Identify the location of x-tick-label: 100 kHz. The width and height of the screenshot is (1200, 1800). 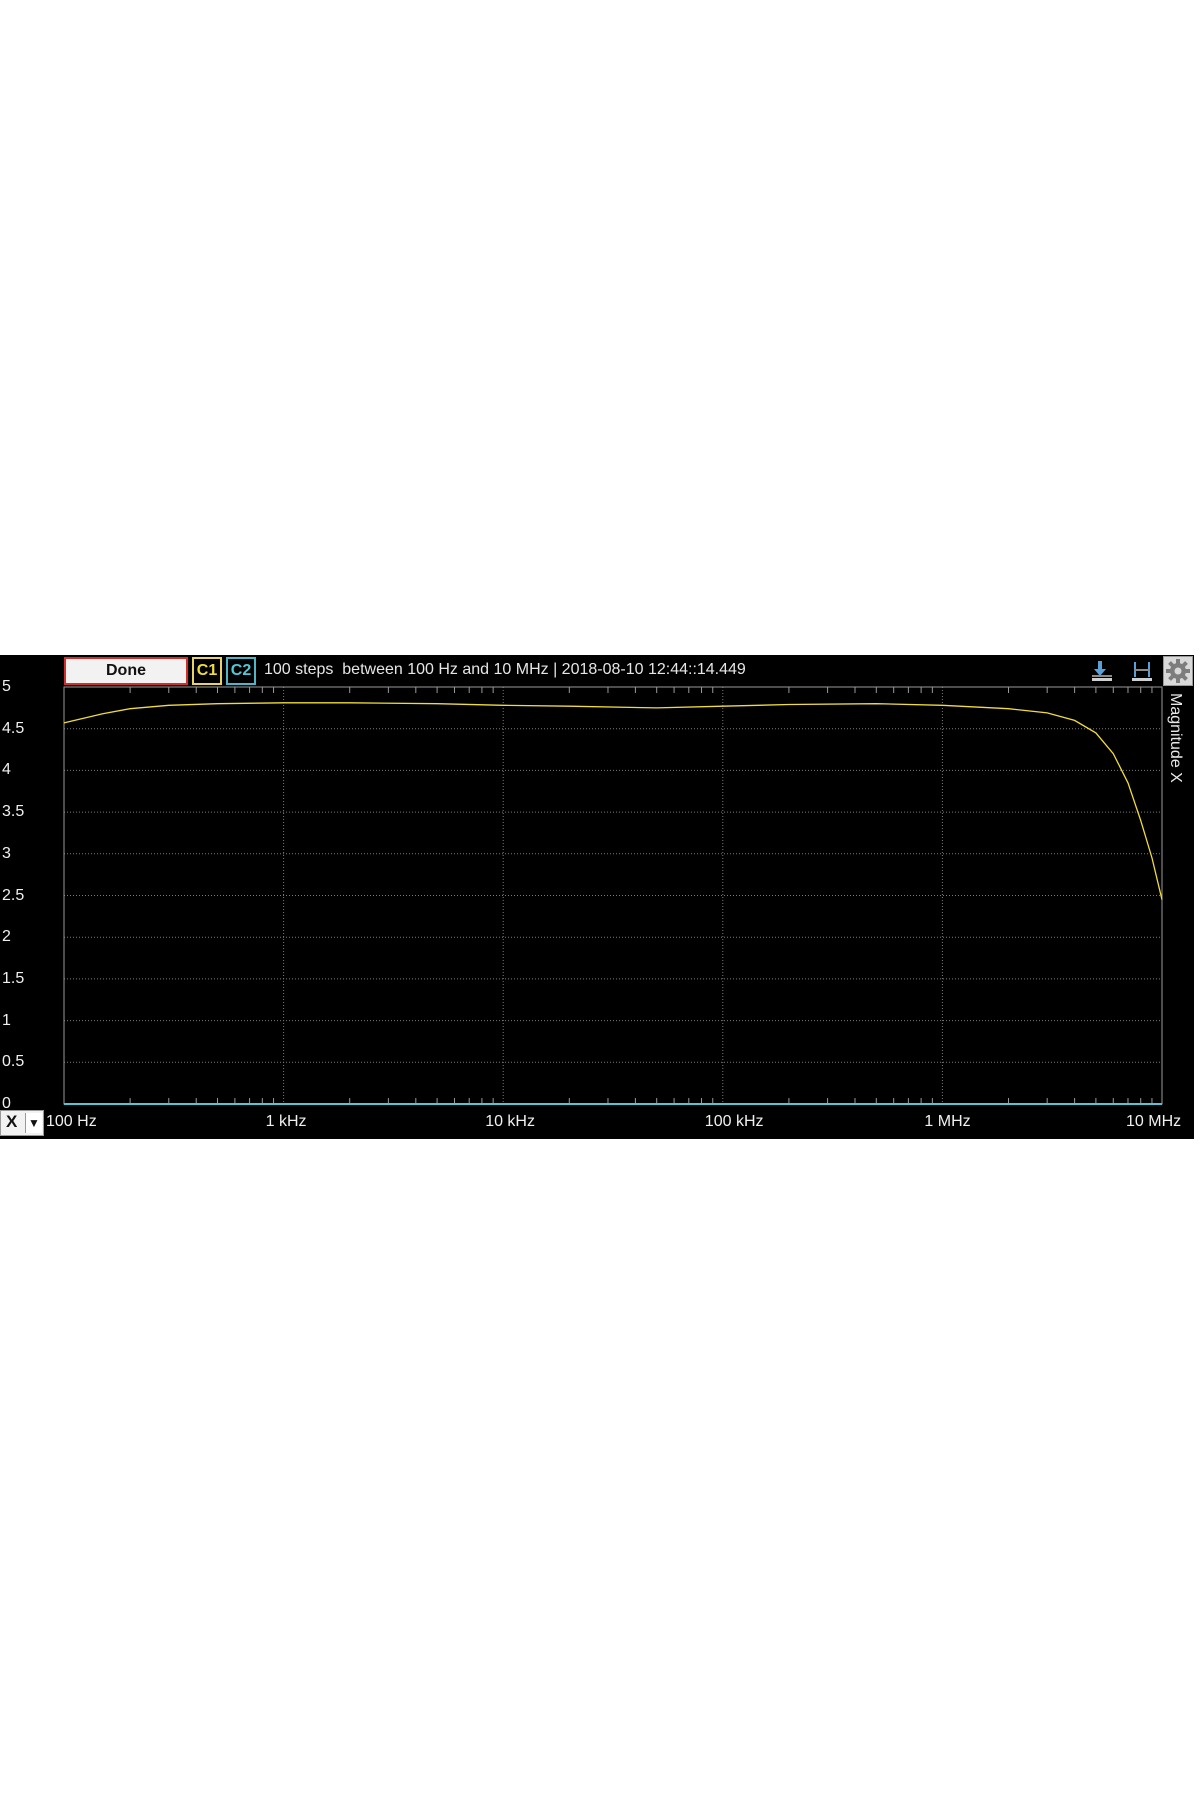
(734, 1121).